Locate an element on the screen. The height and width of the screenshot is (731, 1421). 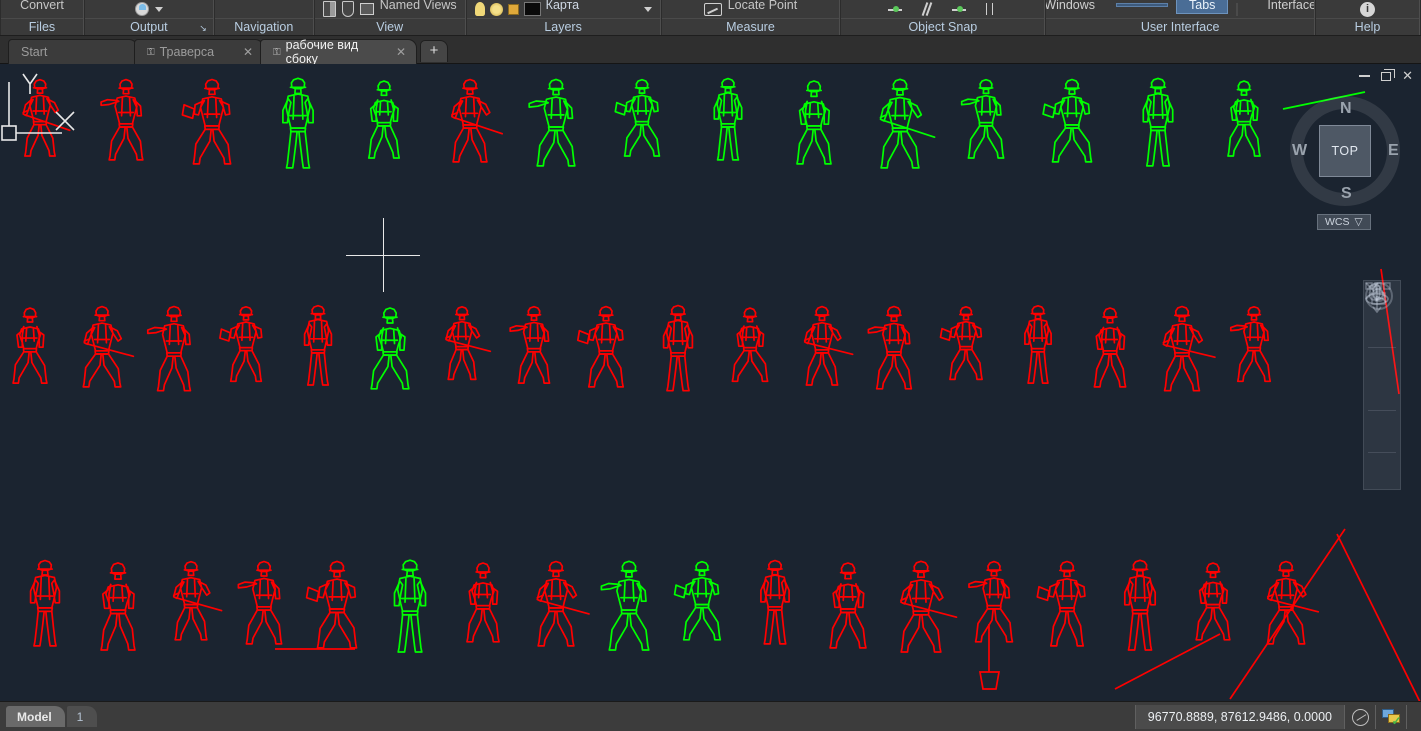
restore-icon is located at coordinates (1388, 74).